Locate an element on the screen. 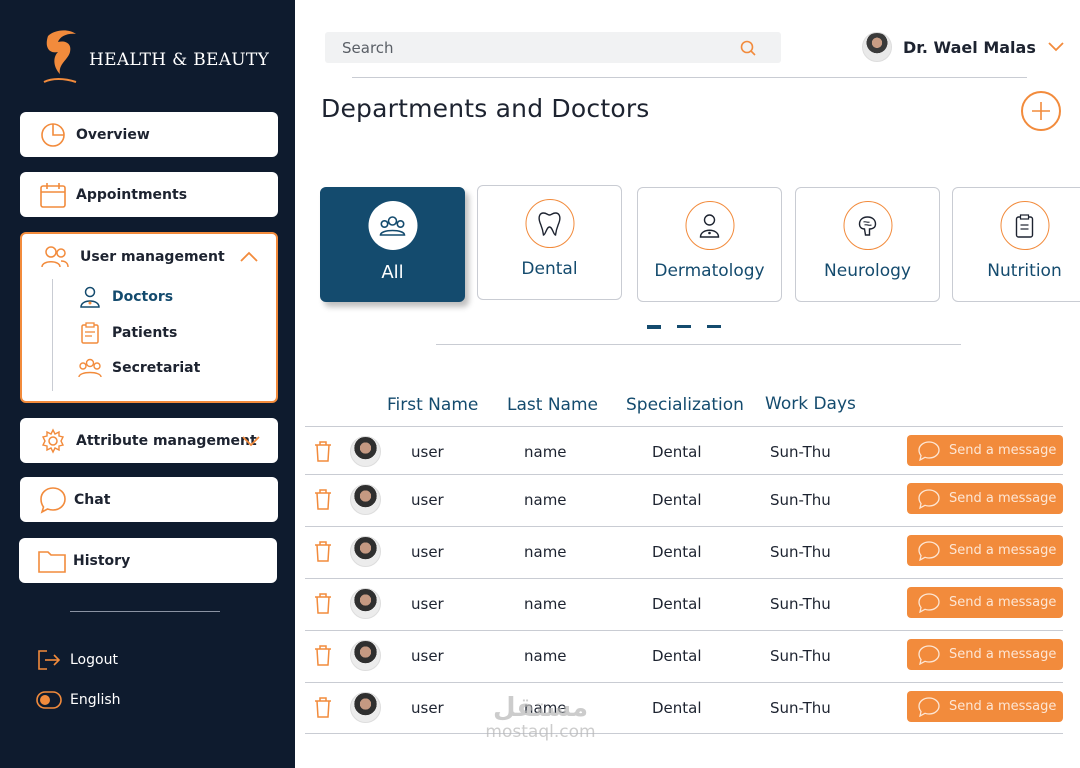 This screenshot has width=1080, height=768. search-input is located at coordinates (553, 47).